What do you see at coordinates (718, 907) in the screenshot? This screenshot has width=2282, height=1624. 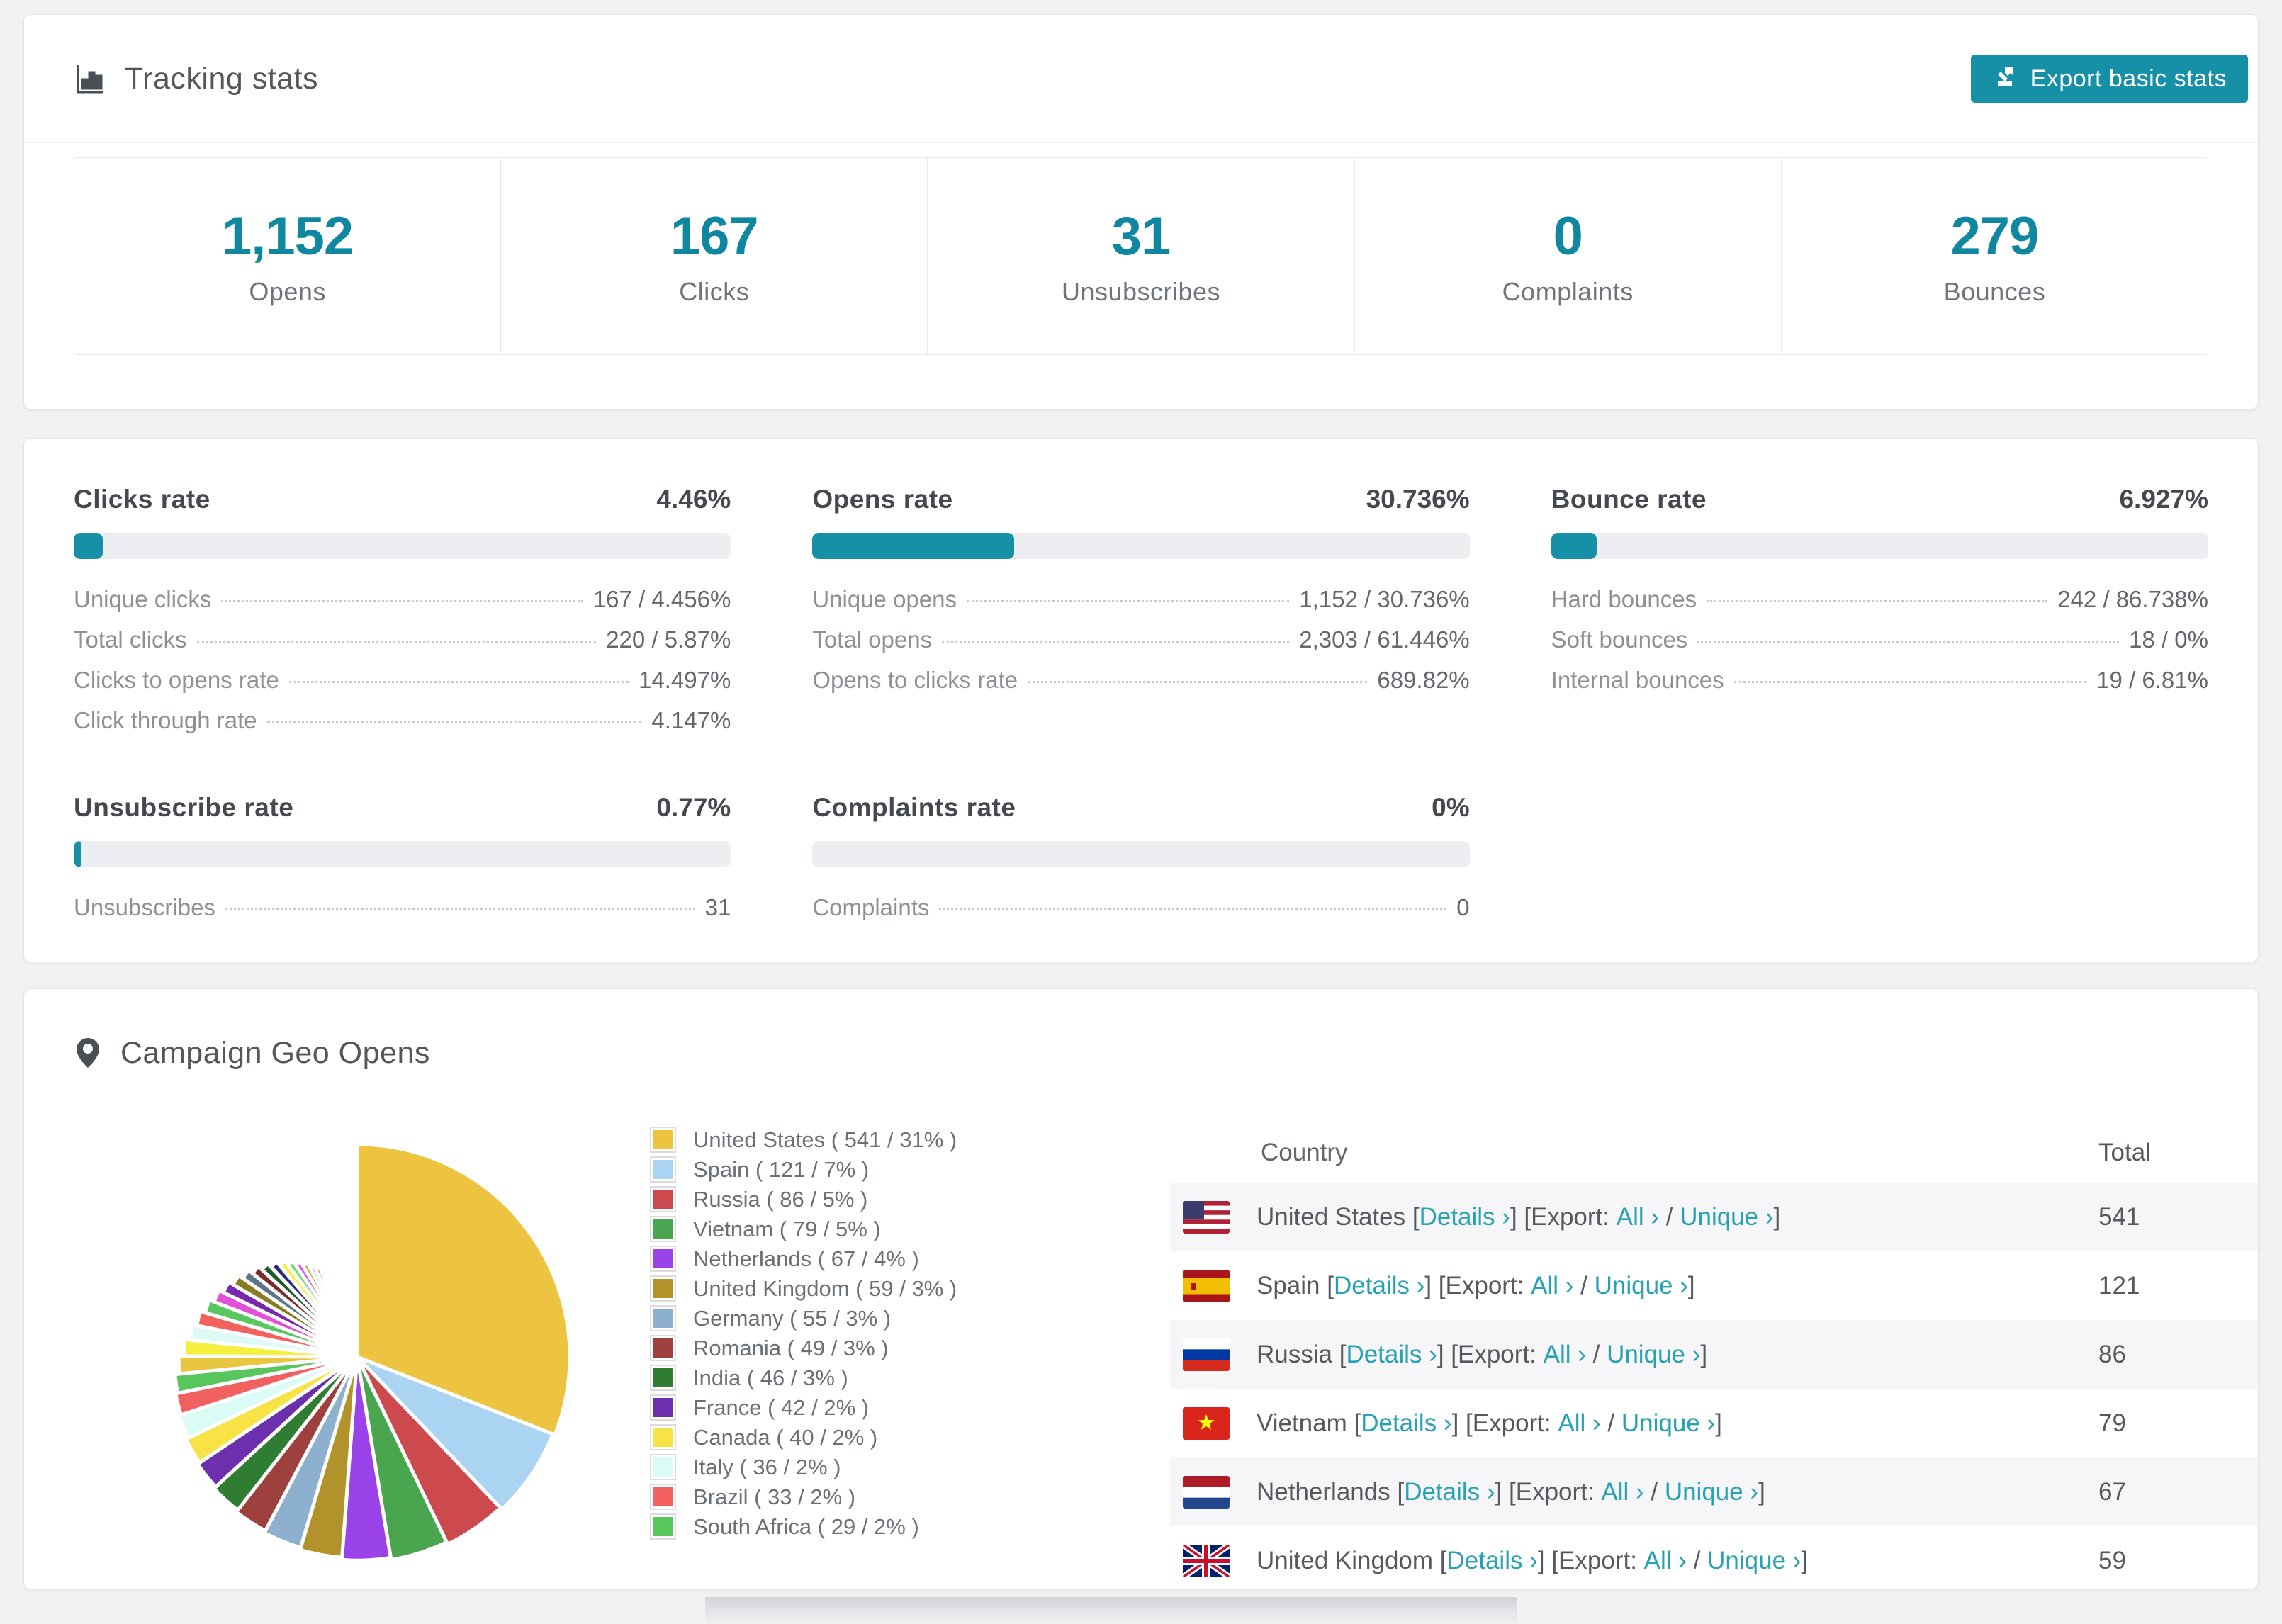 I see `rate-row-value-unsubscribes: 31` at bounding box center [718, 907].